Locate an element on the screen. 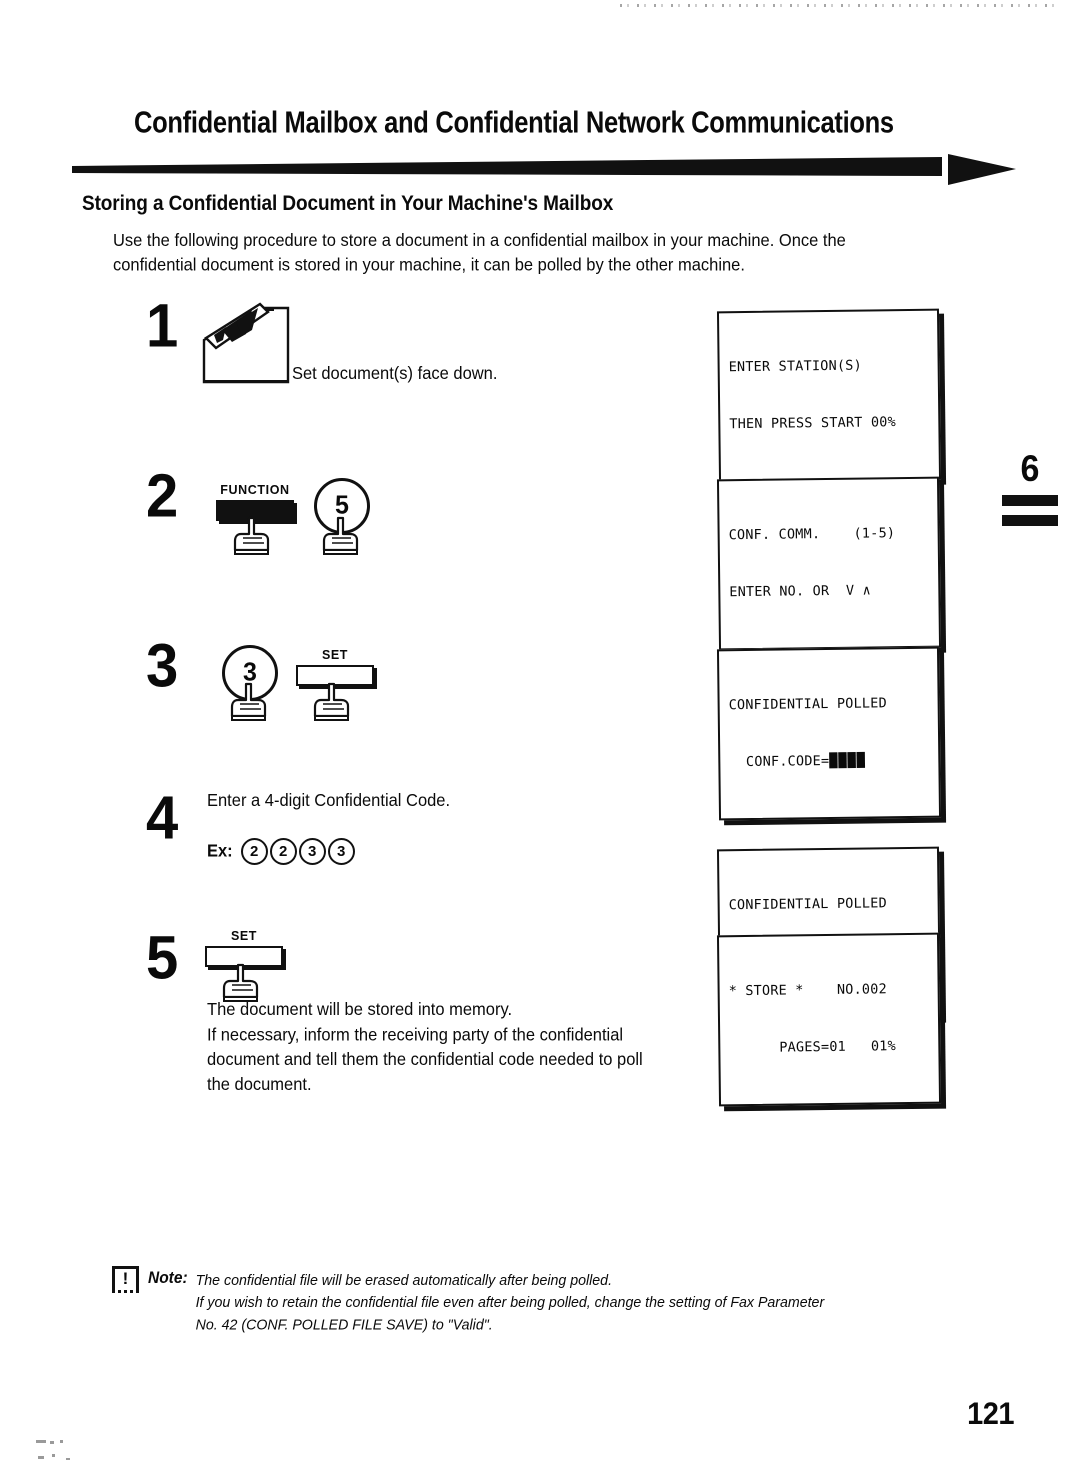 The image size is (1080, 1469). lcd-line-2: CONF.CODE=████ is located at coordinates (829, 761).